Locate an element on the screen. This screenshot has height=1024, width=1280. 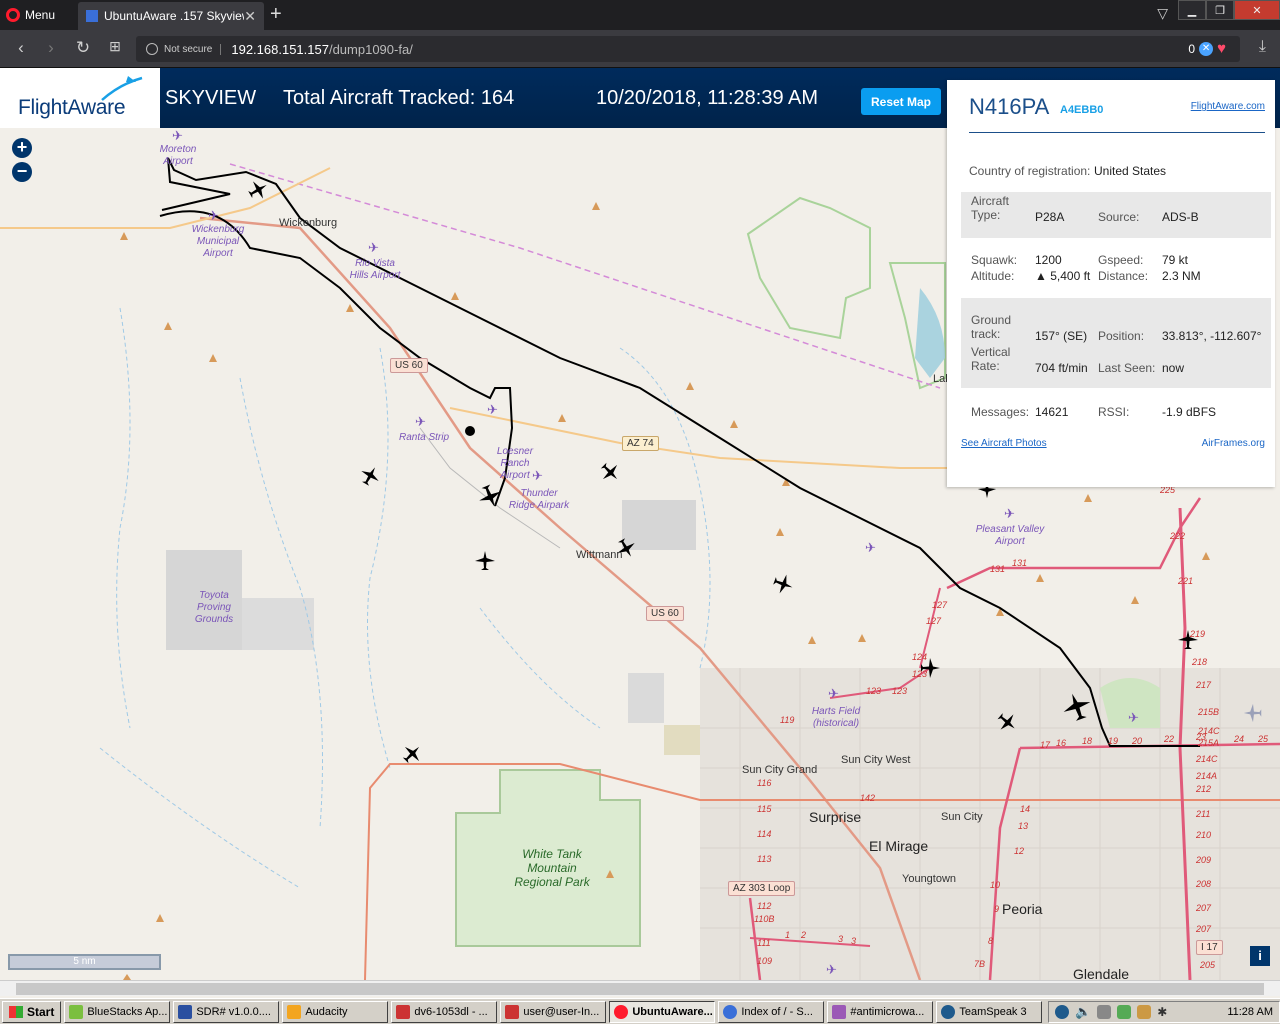
exit-label: 8 is located at coordinates (991, 941).